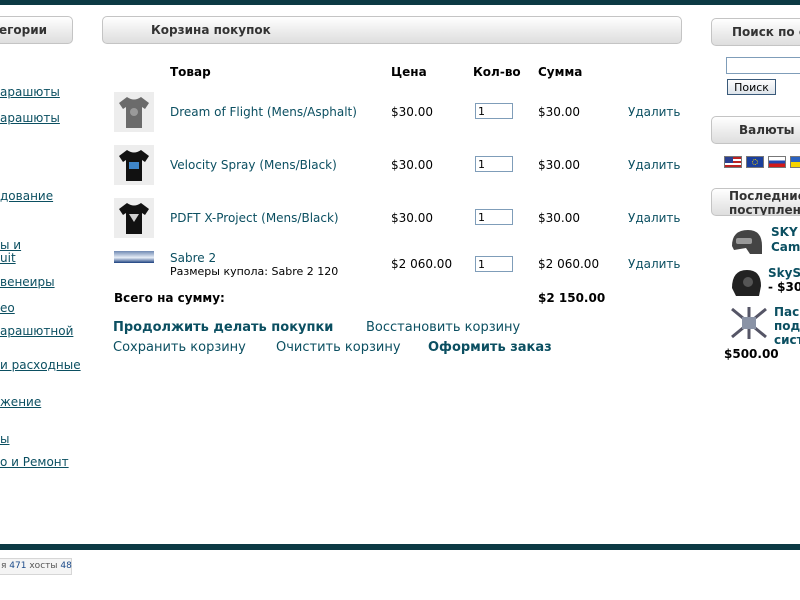 This screenshot has width=800, height=600. Describe the element at coordinates (560, 72) in the screenshot. I see `column-header-sum: Сумма` at that location.